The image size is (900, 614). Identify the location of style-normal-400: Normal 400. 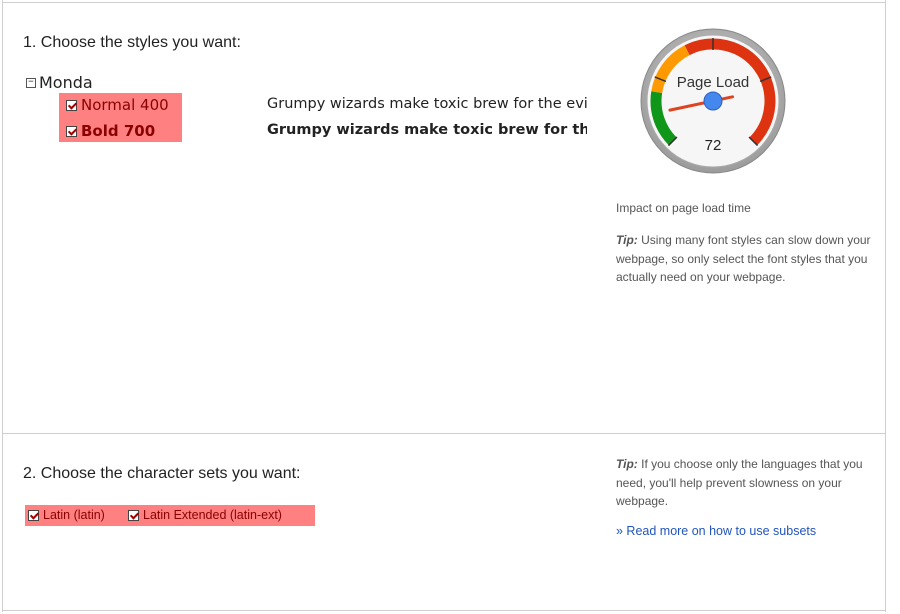
(117, 105).